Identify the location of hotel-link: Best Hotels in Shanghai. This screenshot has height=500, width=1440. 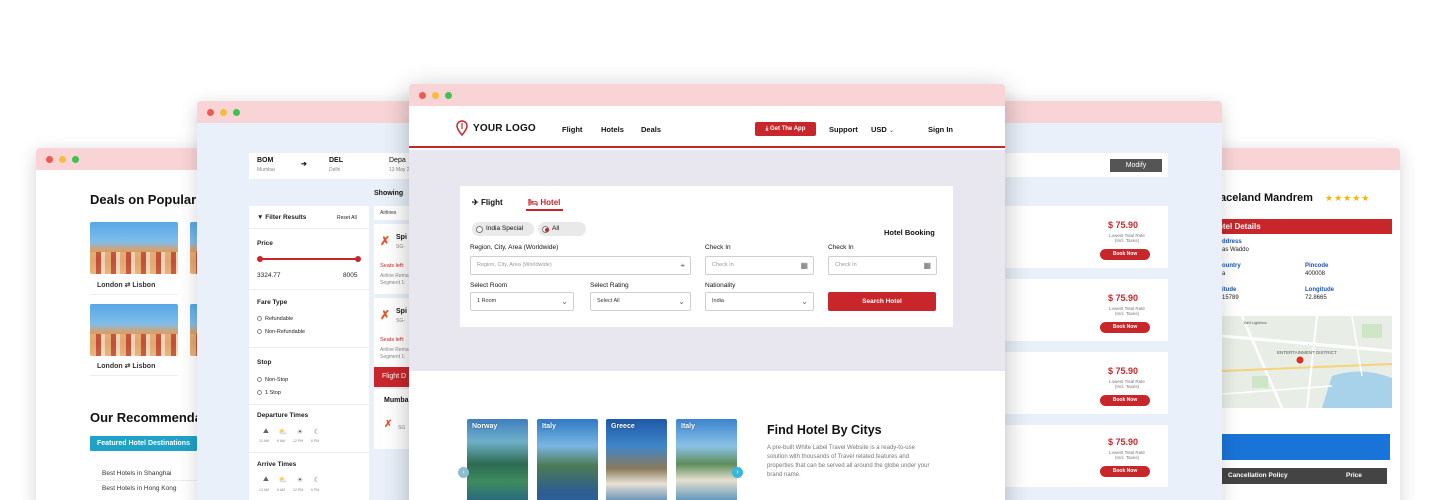
(136, 473).